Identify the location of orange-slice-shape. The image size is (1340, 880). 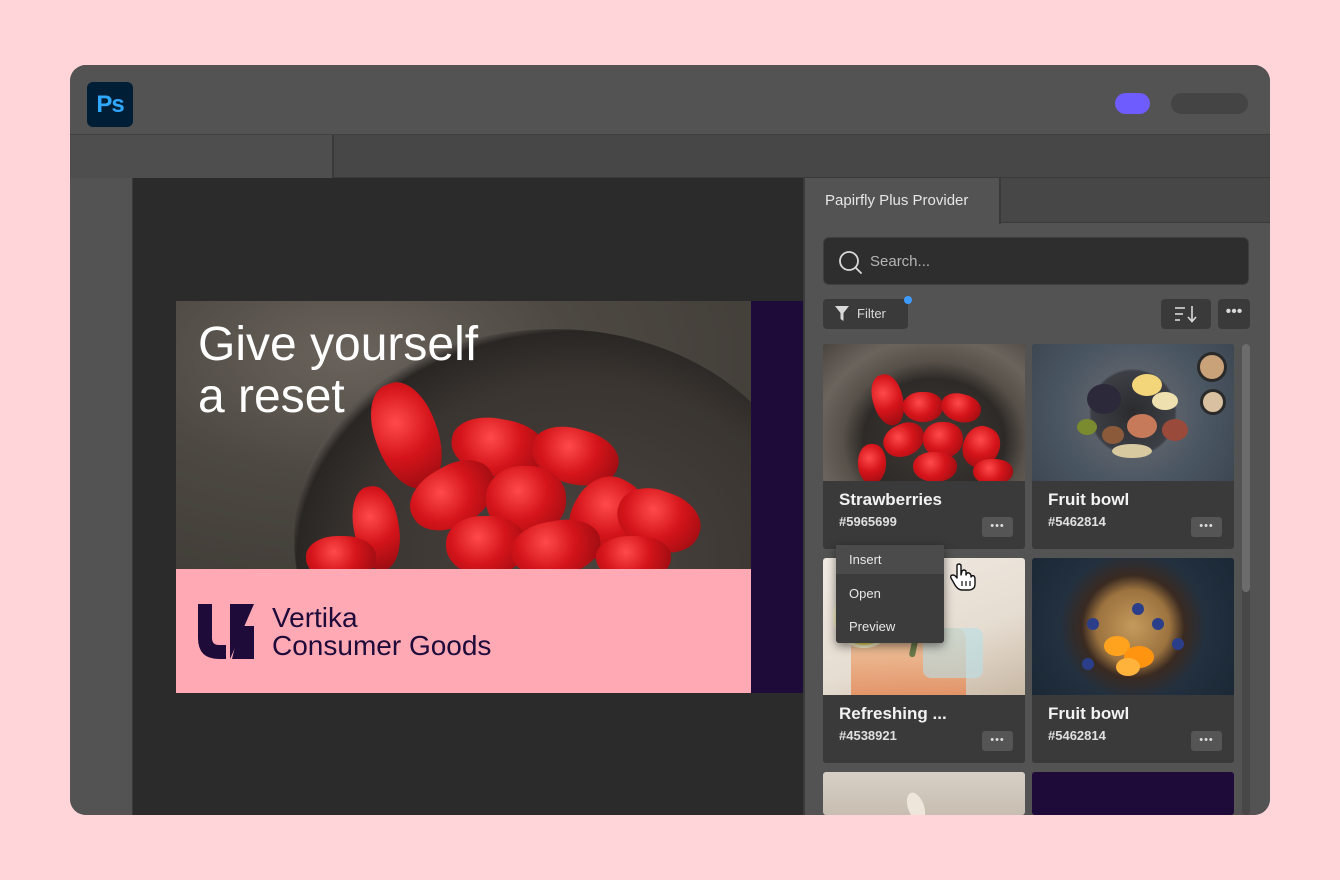
(1128, 667).